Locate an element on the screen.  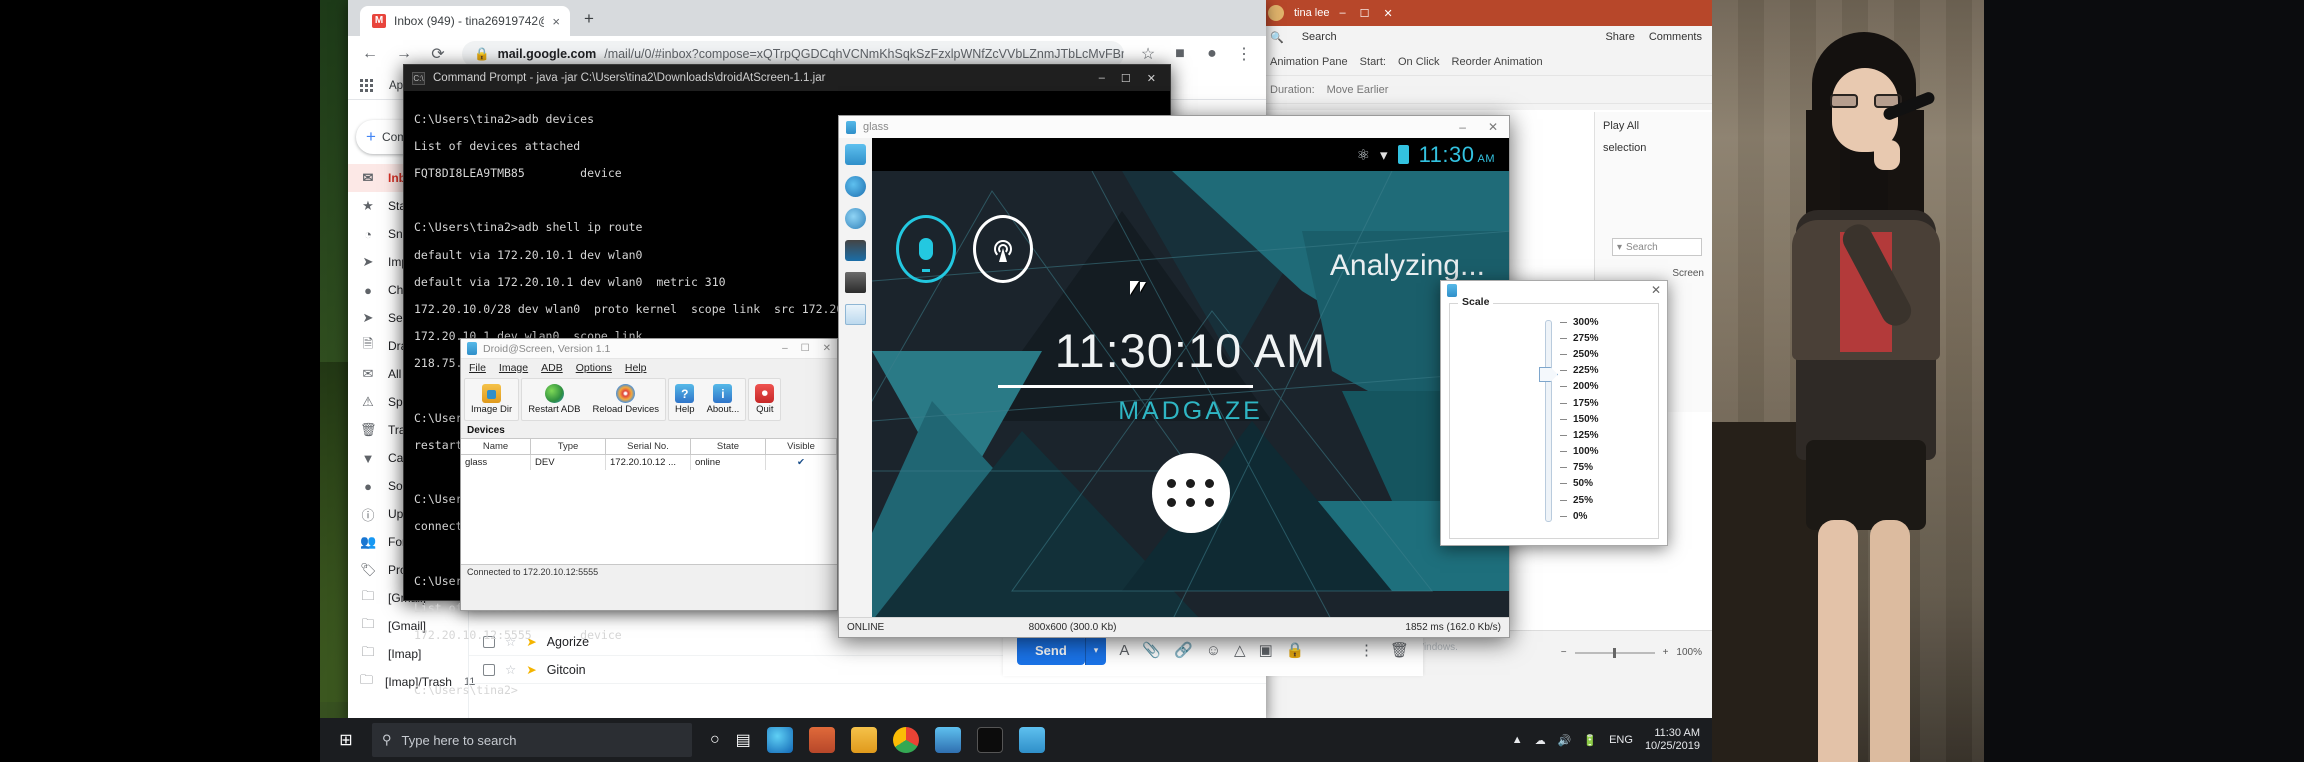
move-earlier-button: Move Earlier is located at coordinates (1358, 90).